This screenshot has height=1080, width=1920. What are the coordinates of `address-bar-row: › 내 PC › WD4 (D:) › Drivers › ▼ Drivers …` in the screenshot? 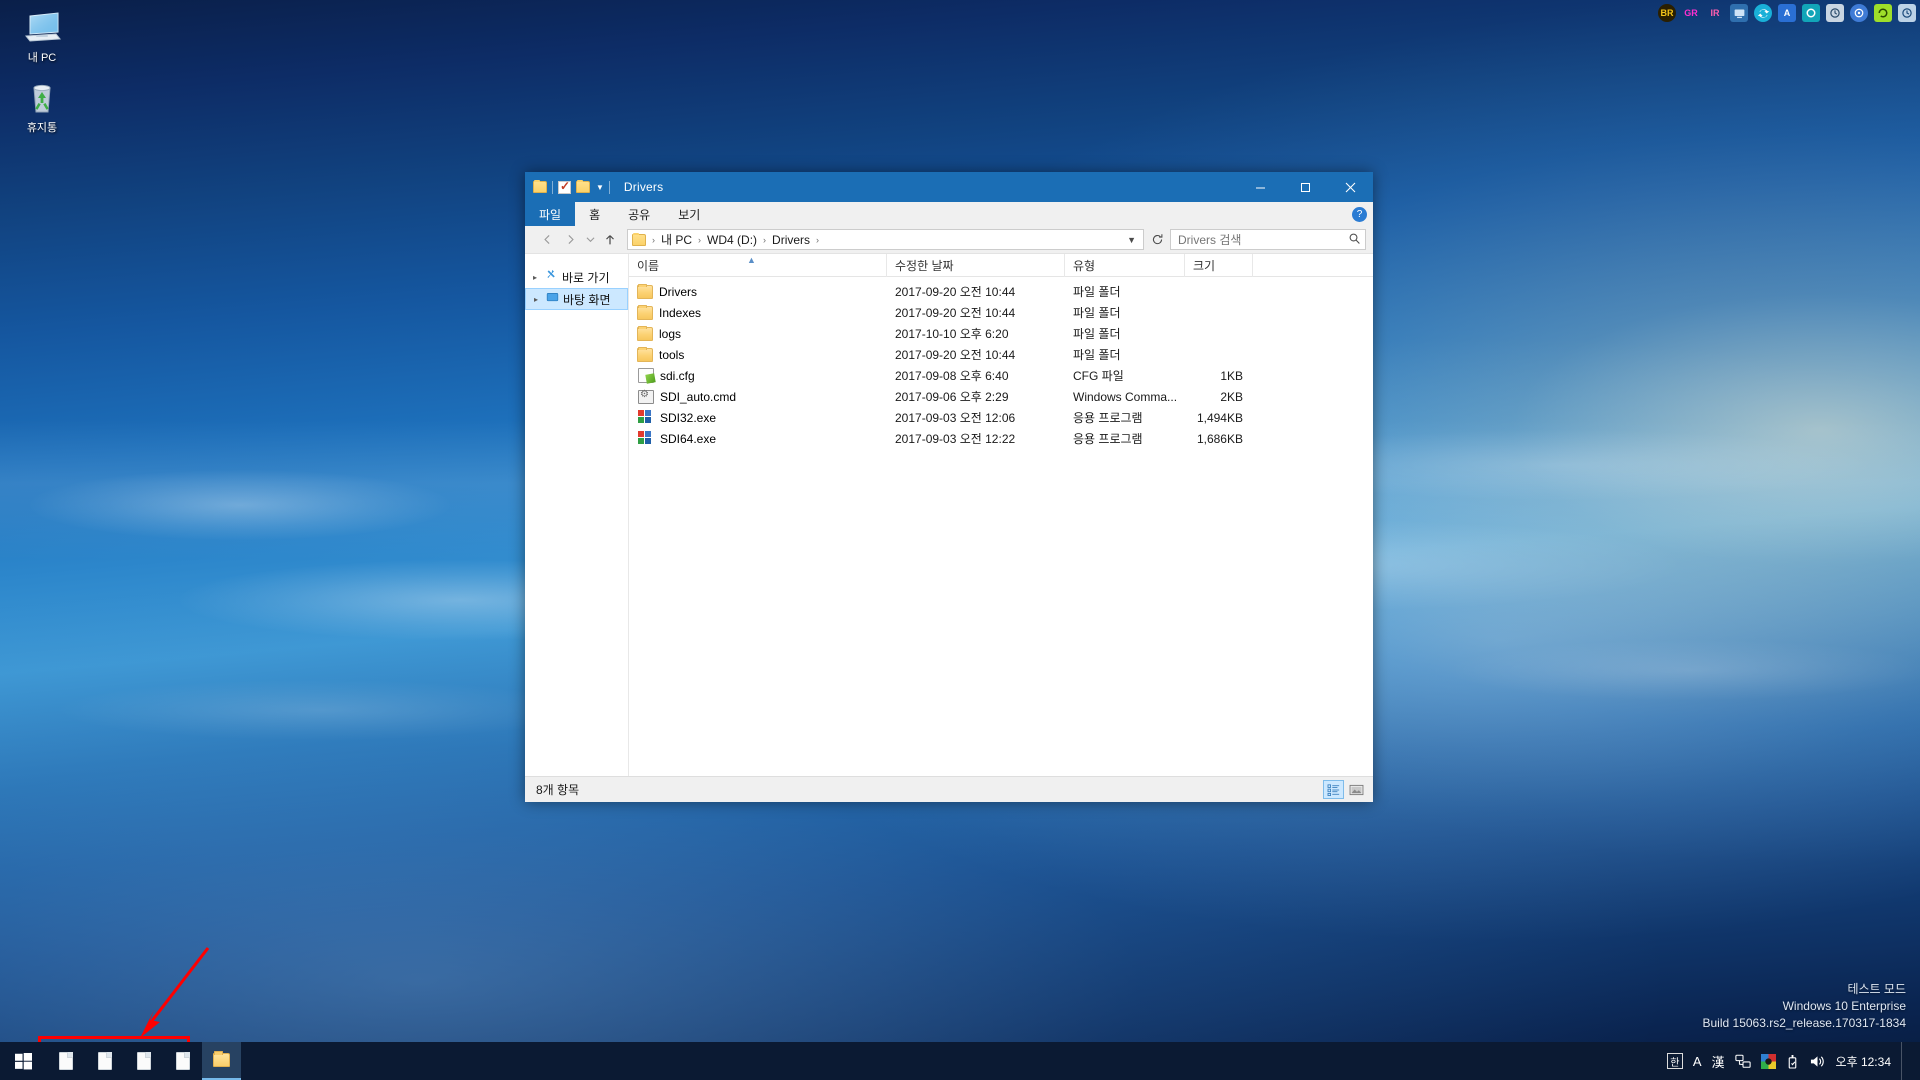 It's located at (949, 240).